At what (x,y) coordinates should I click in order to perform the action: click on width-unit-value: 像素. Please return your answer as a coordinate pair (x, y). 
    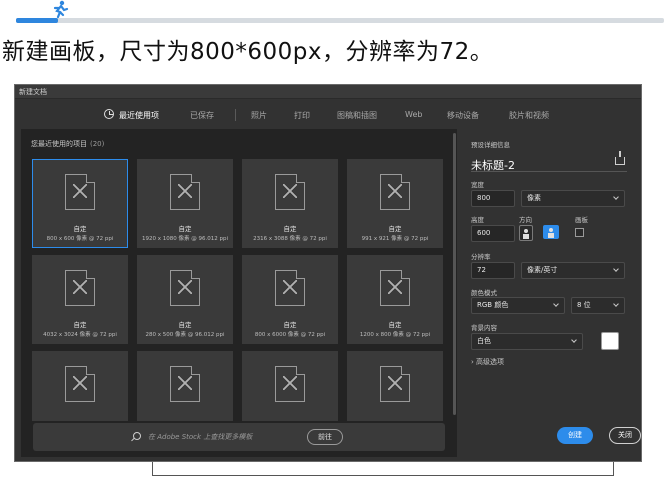
    Looking at the image, I should click on (534, 198).